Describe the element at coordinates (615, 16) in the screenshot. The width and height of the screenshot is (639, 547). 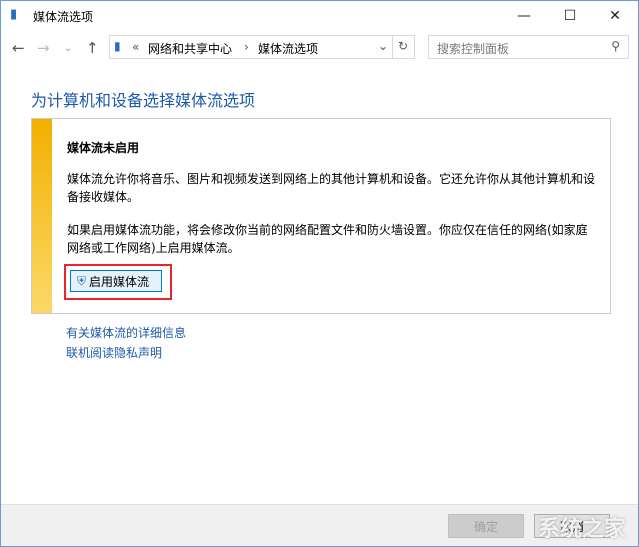
I see `close-button: ✕` at that location.